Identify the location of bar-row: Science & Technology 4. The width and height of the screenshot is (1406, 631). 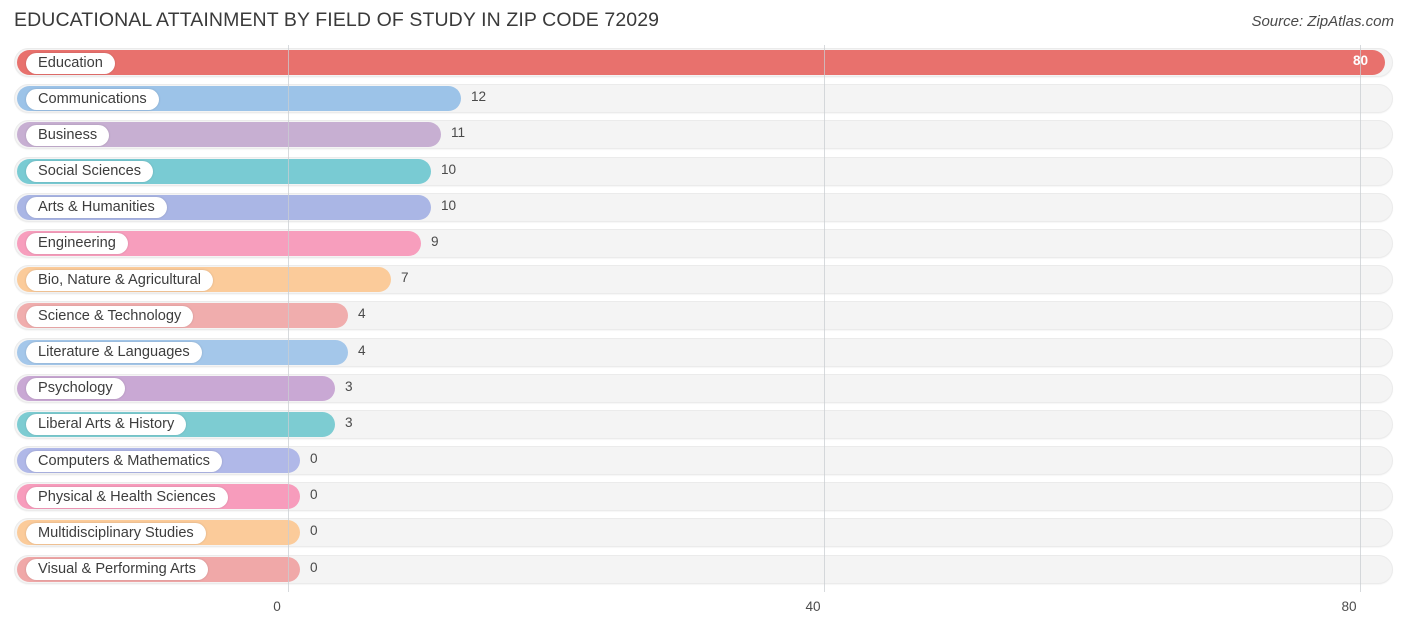
(703, 316).